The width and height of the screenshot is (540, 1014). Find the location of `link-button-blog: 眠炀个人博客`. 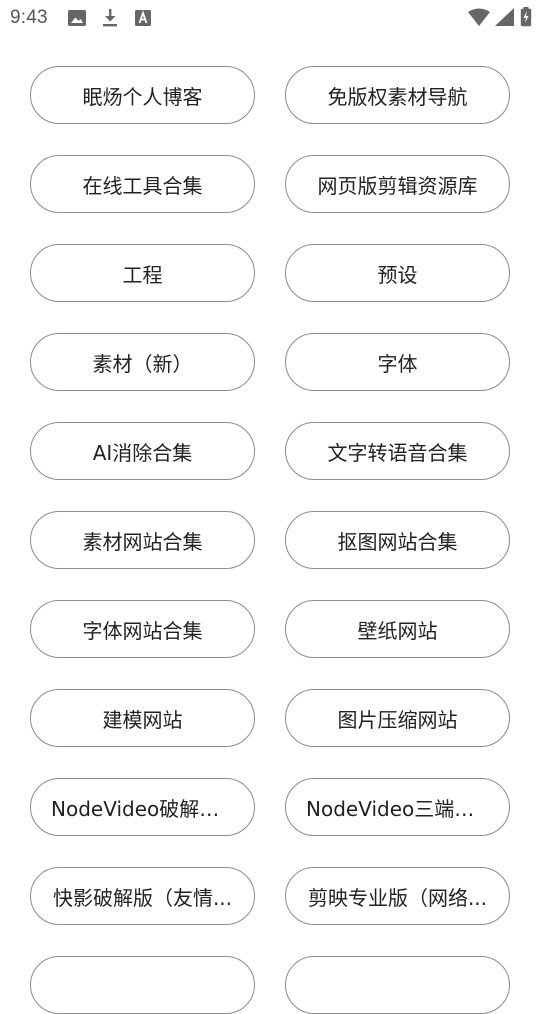

link-button-blog: 眠炀个人博客 is located at coordinates (142, 95).